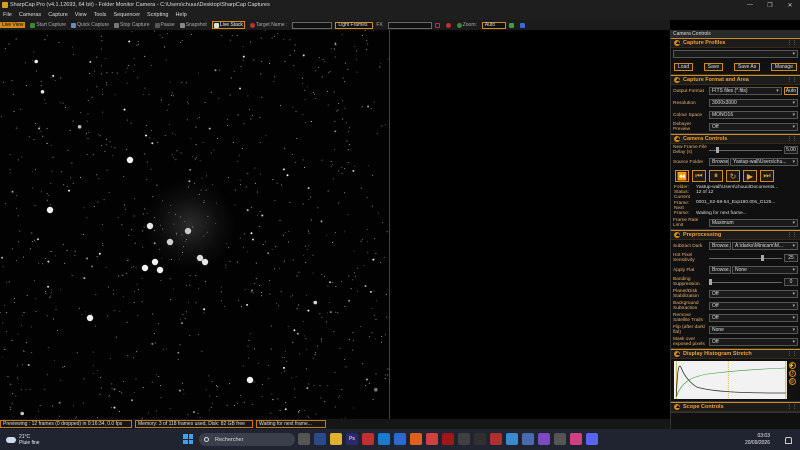 This screenshot has width=800, height=450. I want to click on target-name-input, so click(312, 25).